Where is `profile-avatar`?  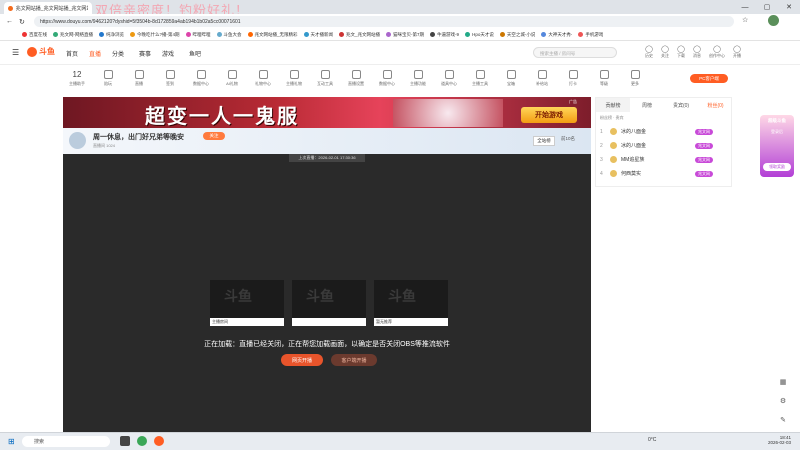 profile-avatar is located at coordinates (773, 20).